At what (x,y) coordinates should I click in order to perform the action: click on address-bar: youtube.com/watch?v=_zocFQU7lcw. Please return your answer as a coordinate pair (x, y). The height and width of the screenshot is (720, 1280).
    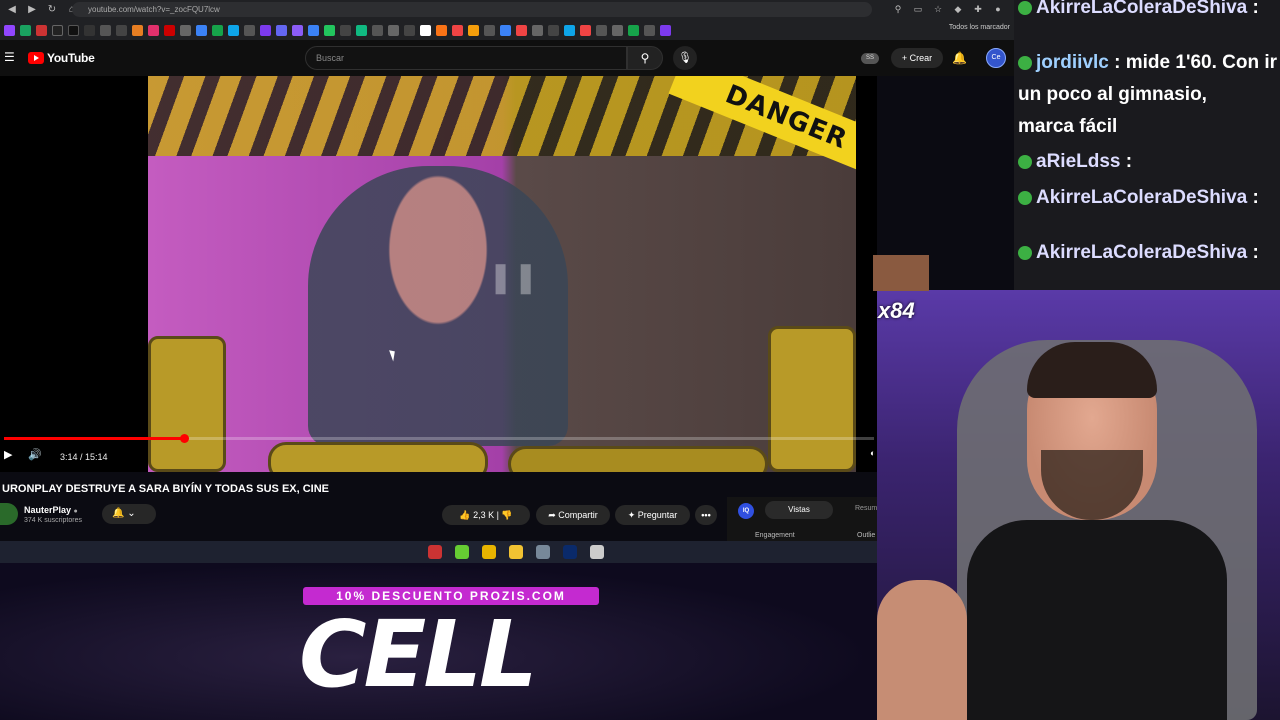
    Looking at the image, I should click on (472, 9).